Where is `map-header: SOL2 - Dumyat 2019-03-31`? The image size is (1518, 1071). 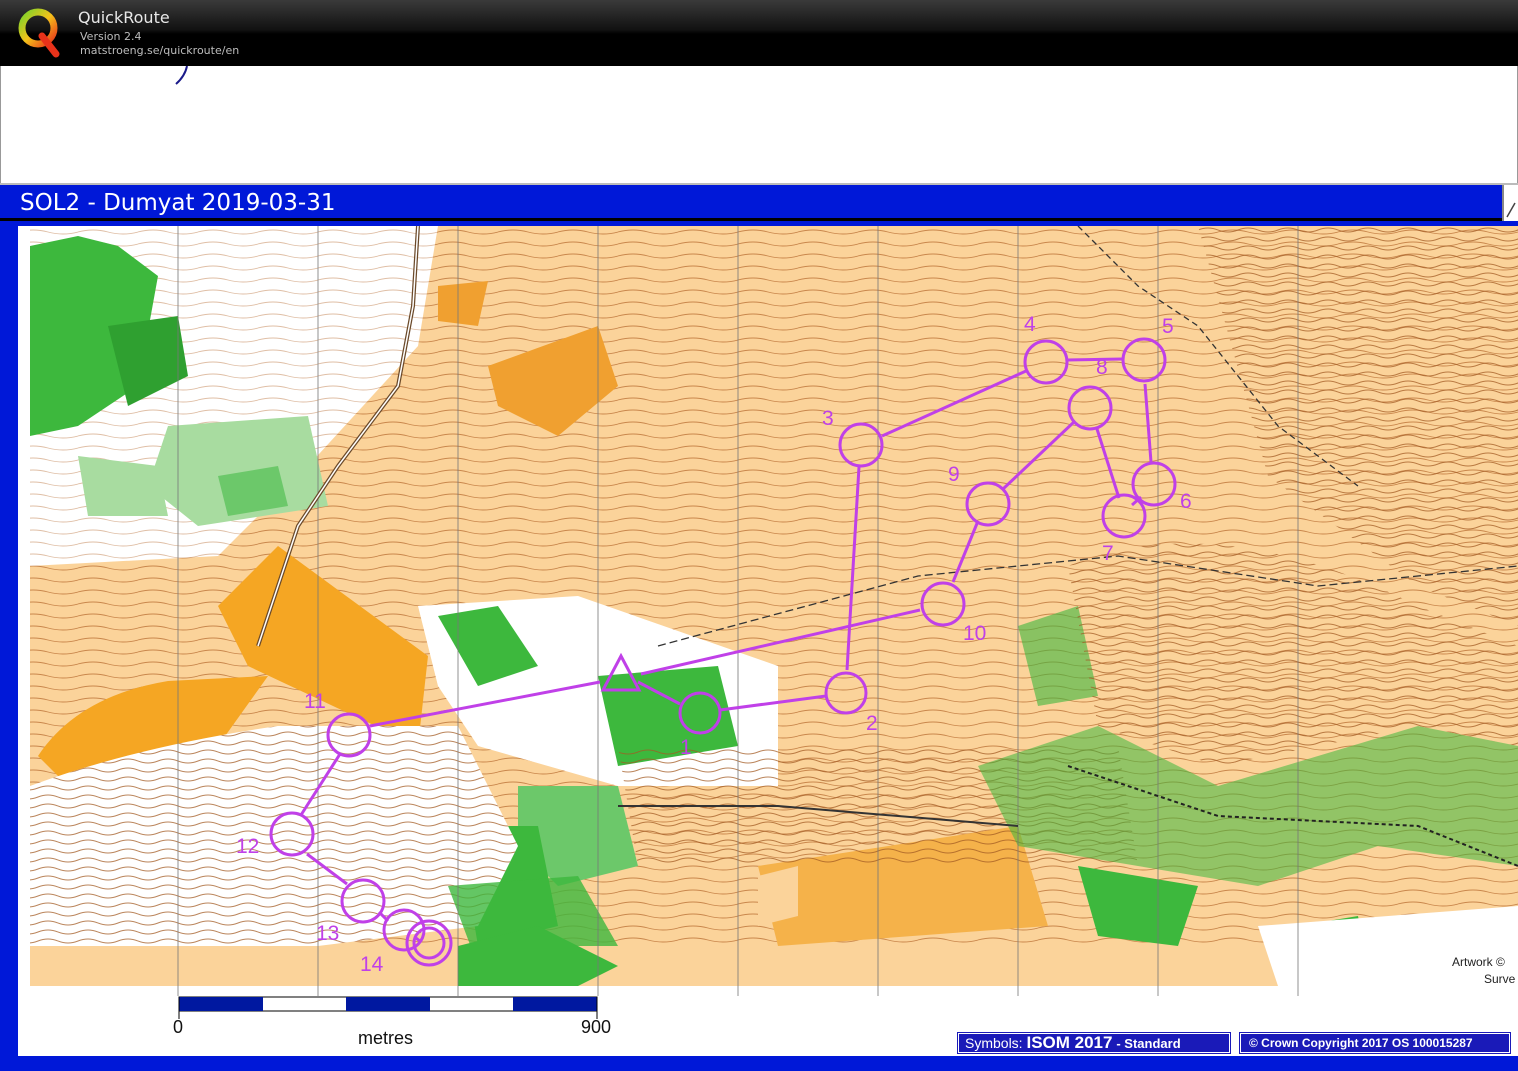
map-header: SOL2 - Dumyat 2019-03-31 is located at coordinates (751, 203).